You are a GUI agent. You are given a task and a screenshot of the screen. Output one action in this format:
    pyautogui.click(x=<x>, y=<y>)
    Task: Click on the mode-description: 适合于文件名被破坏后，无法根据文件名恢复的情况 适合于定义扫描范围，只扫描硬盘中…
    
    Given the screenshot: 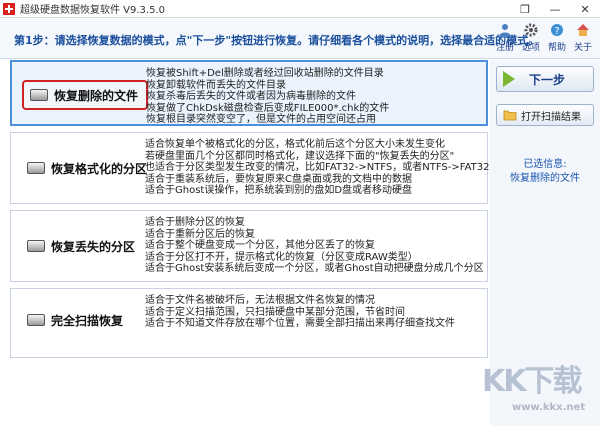 What is the action you would take?
    pyautogui.click(x=300, y=312)
    